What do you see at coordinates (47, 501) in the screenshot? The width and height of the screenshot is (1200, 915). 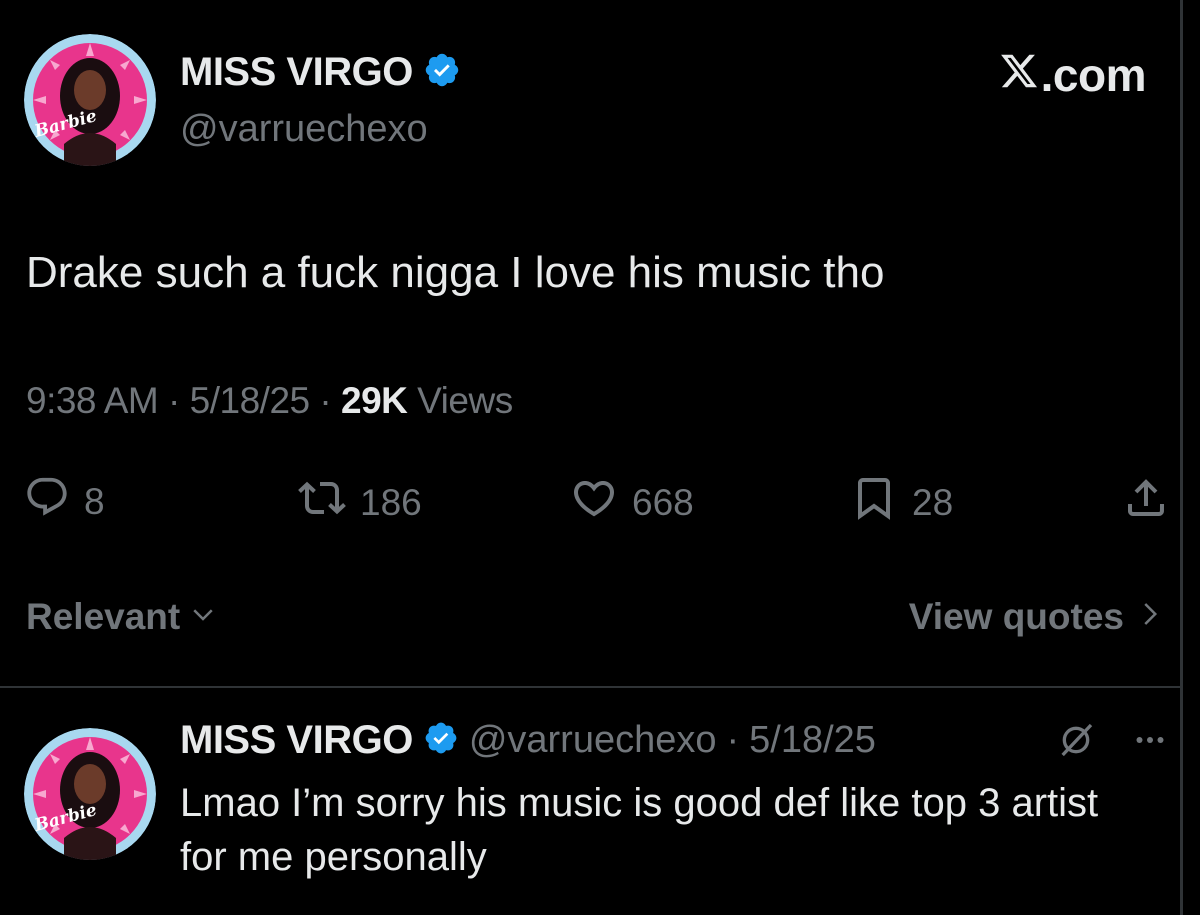 I see `reply-icon` at bounding box center [47, 501].